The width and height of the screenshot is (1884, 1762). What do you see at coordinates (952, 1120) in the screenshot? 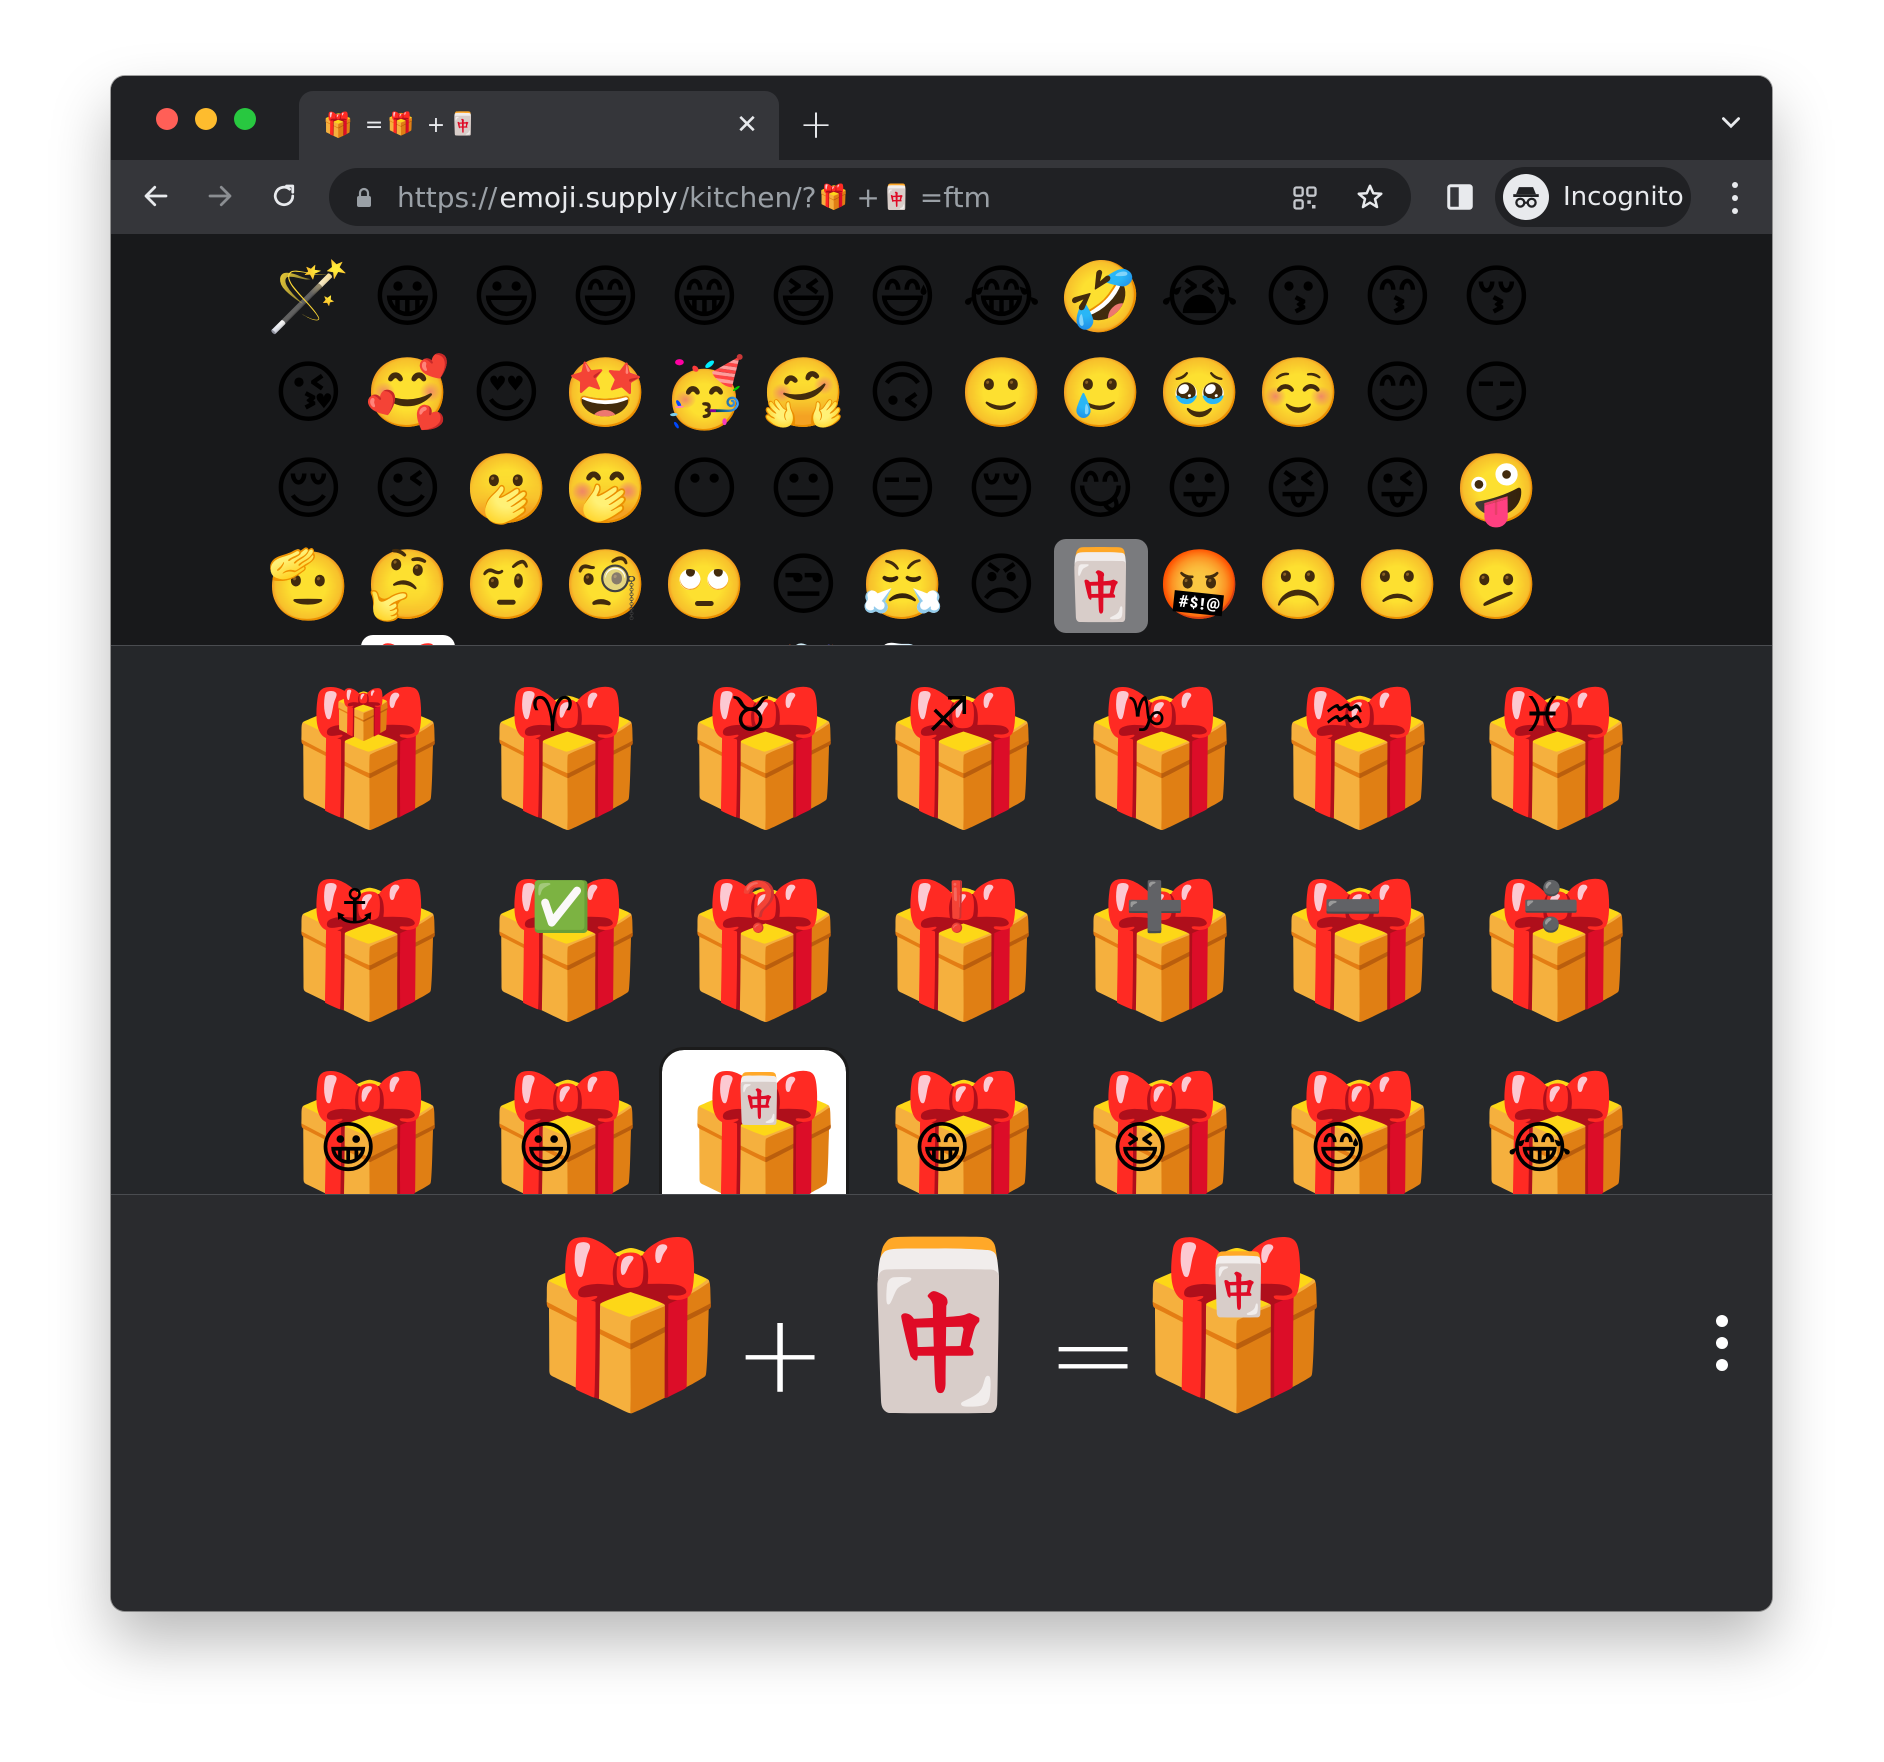
I see `combination-option: 🎁 😁` at bounding box center [952, 1120].